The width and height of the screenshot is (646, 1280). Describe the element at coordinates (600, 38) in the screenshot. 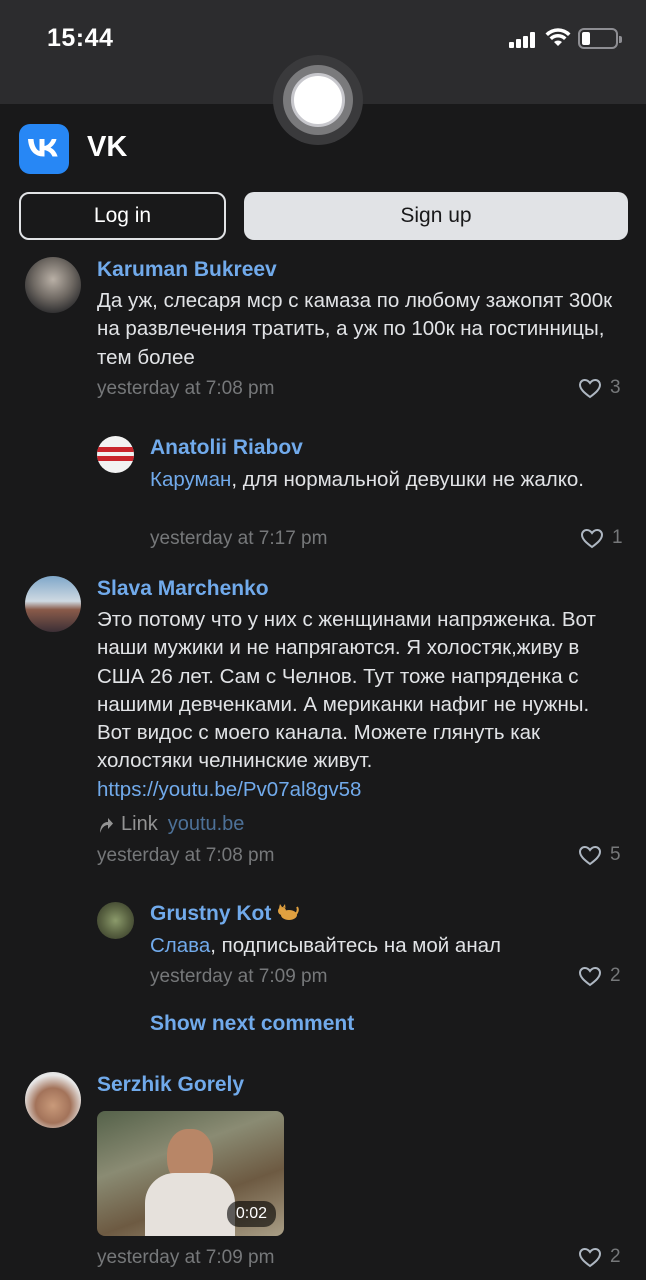

I see `battery-icon` at that location.